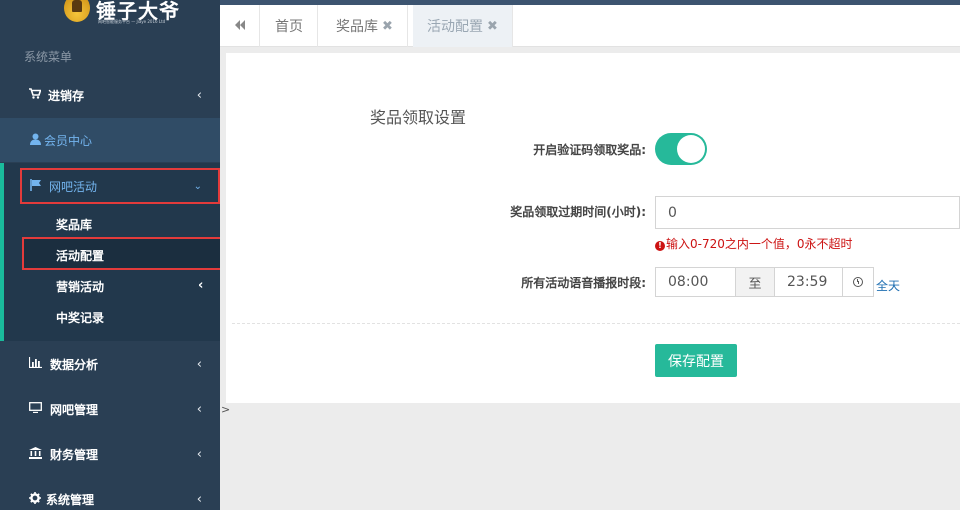  I want to click on tab-bar: 首页 奖品库 ✖ 活动配置 ✖, so click(590, 26).